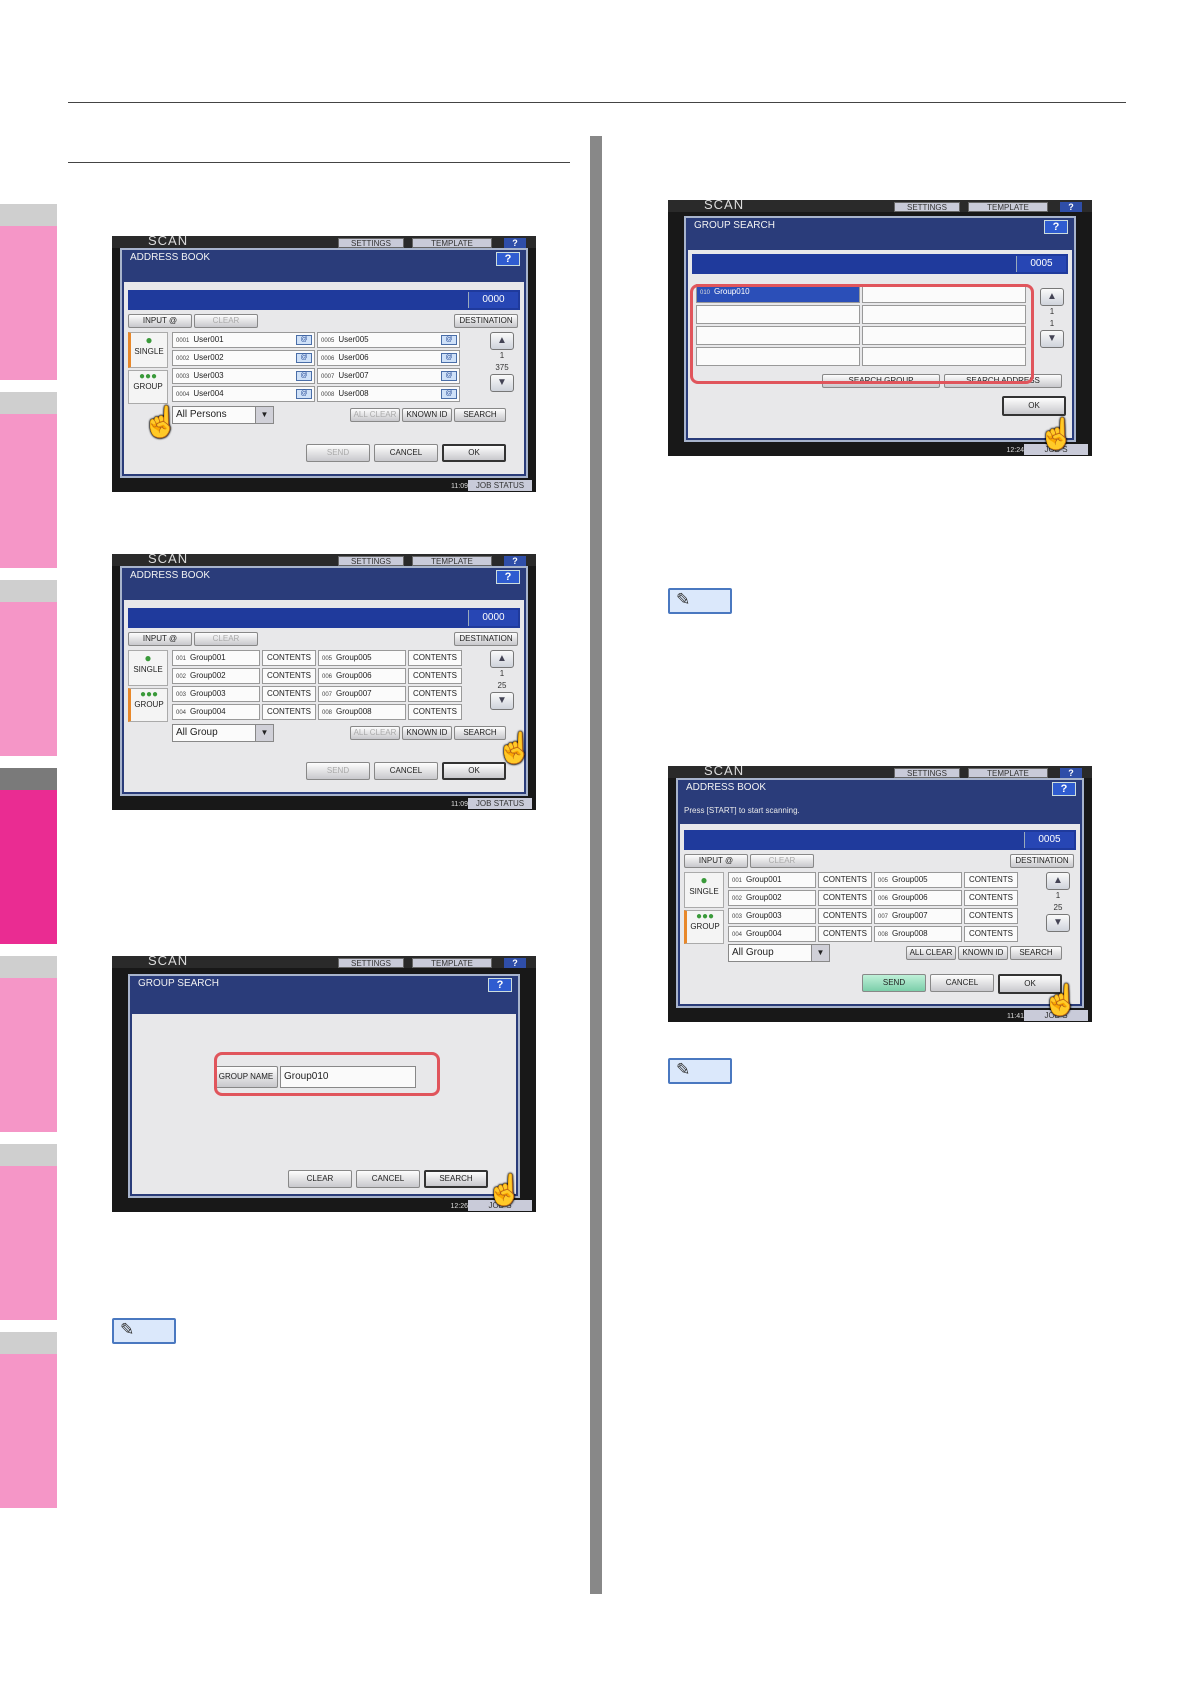  Describe the element at coordinates (243, 376) in the screenshot. I see `list-item: 0003 User003 @` at that location.